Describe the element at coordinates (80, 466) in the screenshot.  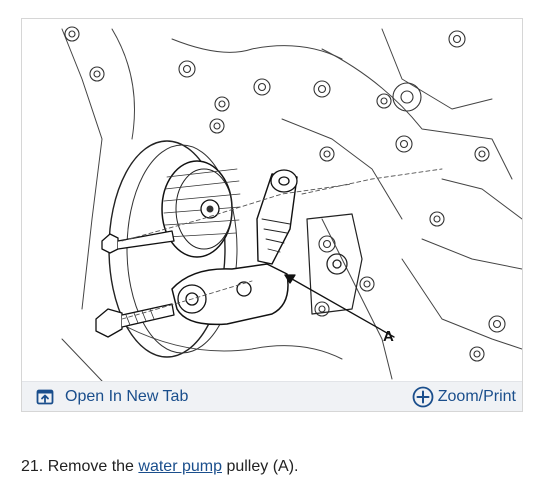
I see `step-text-prefix: 21. Remove the` at that location.